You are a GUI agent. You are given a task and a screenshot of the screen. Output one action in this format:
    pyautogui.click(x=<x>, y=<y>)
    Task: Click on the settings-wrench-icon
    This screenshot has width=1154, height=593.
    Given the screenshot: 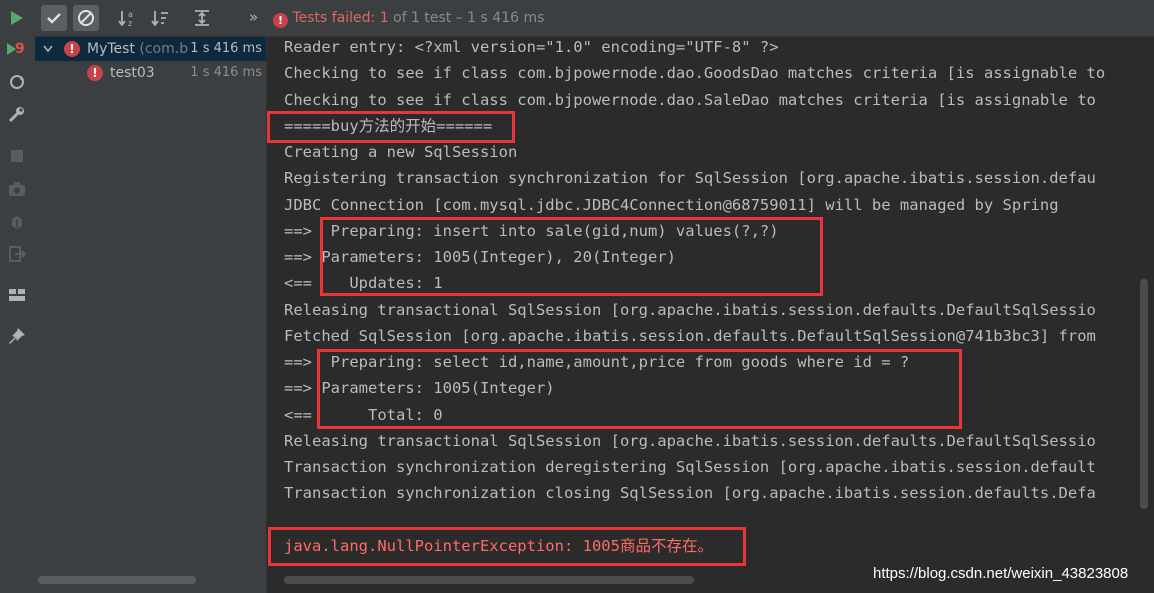 What is the action you would take?
    pyautogui.click(x=17, y=115)
    